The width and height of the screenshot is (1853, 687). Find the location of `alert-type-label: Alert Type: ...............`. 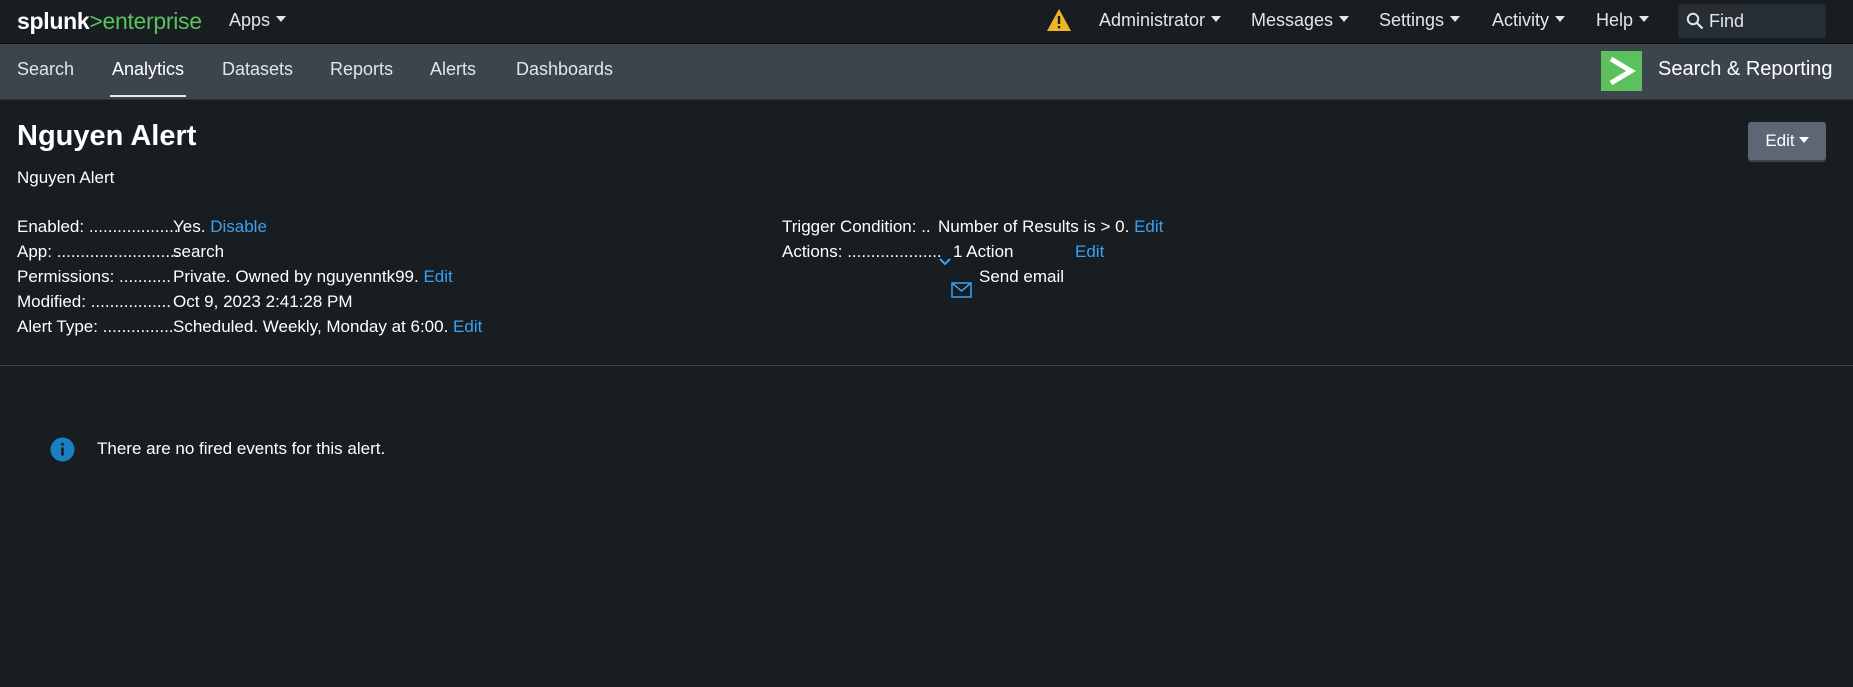

alert-type-label: Alert Type: ............... is located at coordinates (95, 326).